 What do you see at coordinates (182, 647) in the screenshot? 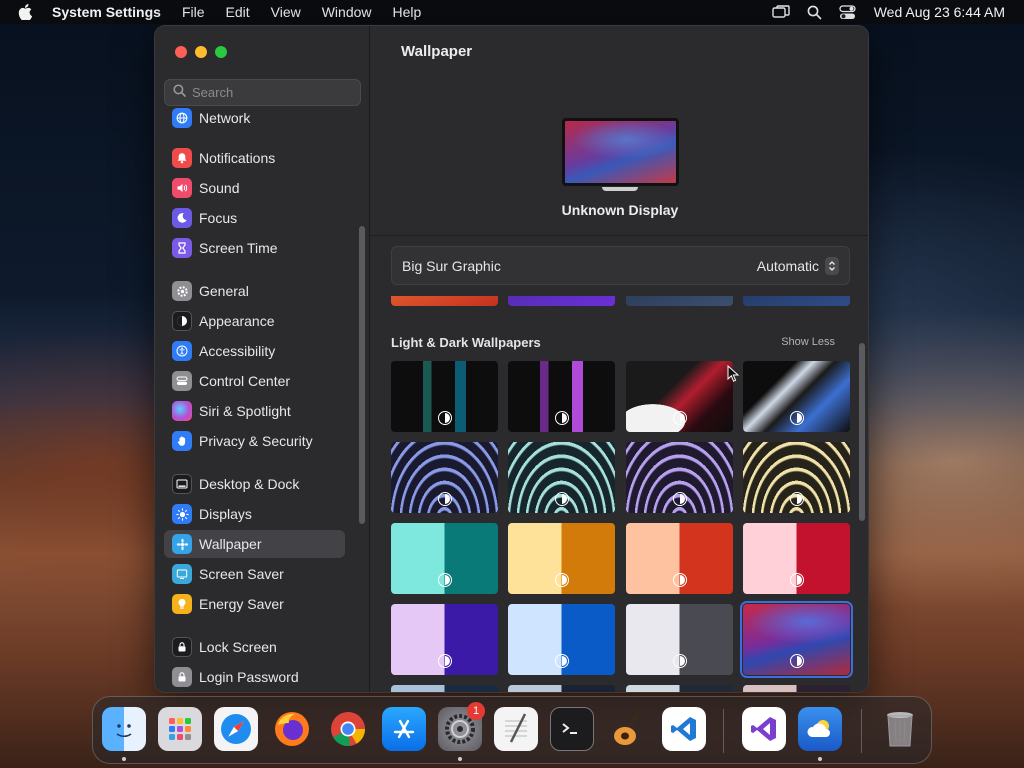
I see `lock-icon` at bounding box center [182, 647].